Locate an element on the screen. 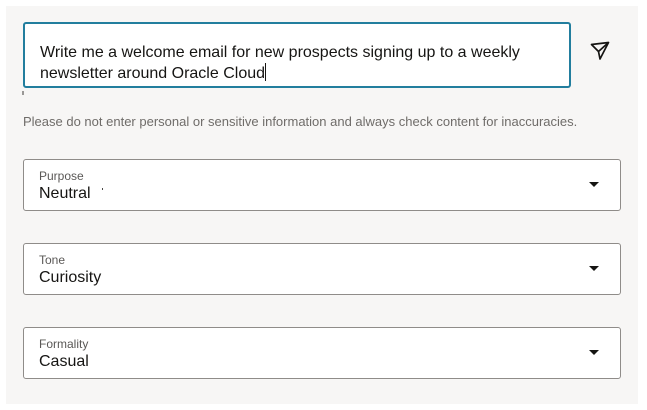  text-caret is located at coordinates (266, 72).